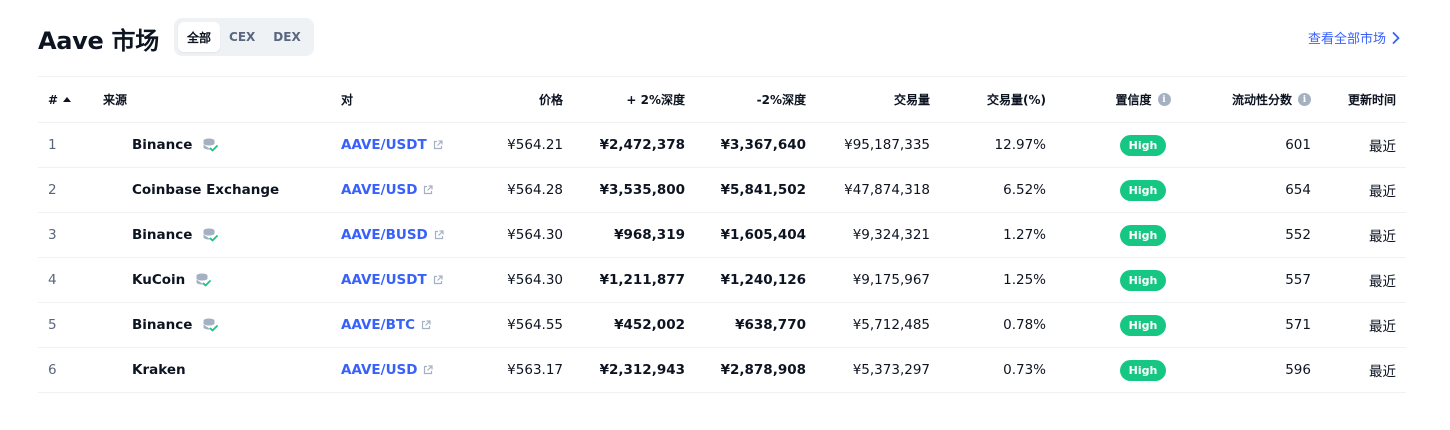 The image size is (1450, 430). I want to click on pair-link: AAVE/BUSD, so click(392, 235).